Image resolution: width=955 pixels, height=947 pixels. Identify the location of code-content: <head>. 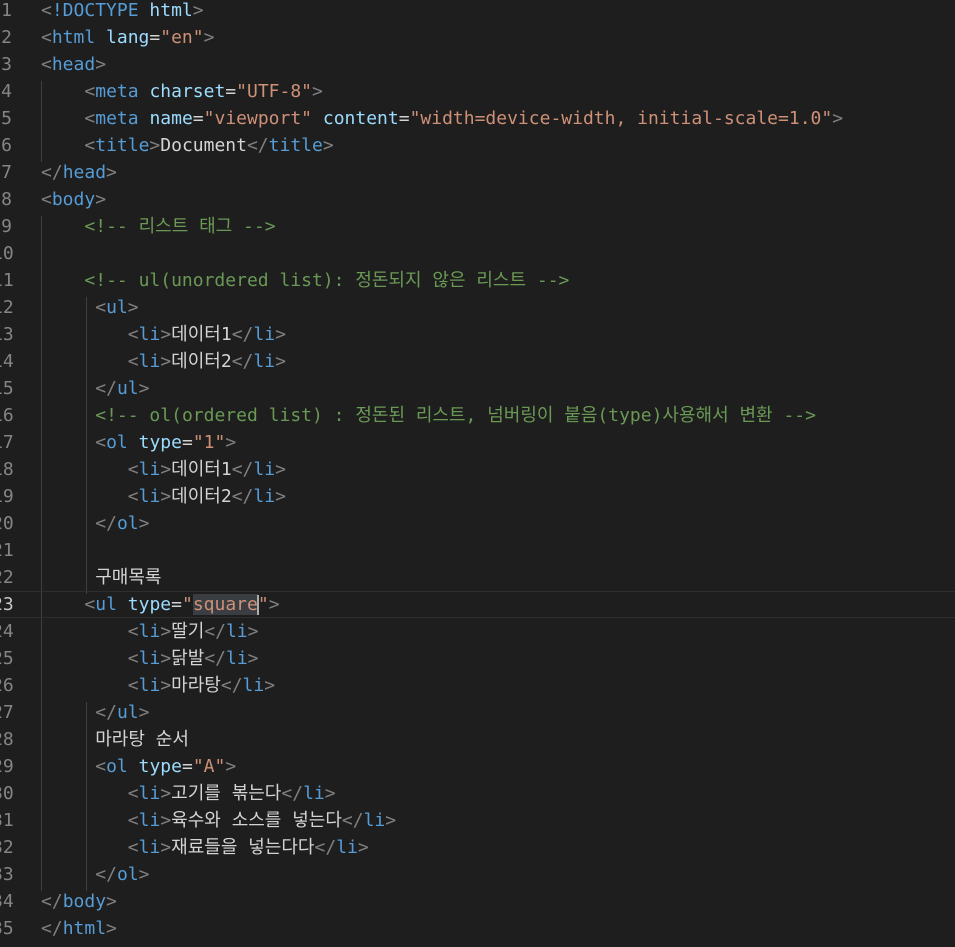
(73, 64).